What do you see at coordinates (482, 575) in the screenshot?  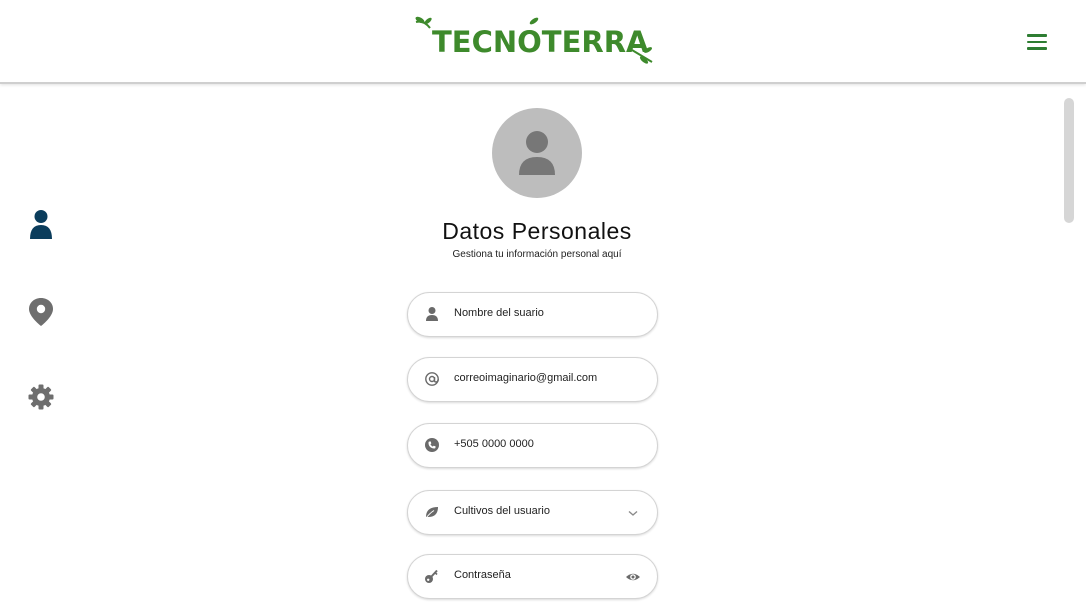 I see `password-value: Contraseña` at bounding box center [482, 575].